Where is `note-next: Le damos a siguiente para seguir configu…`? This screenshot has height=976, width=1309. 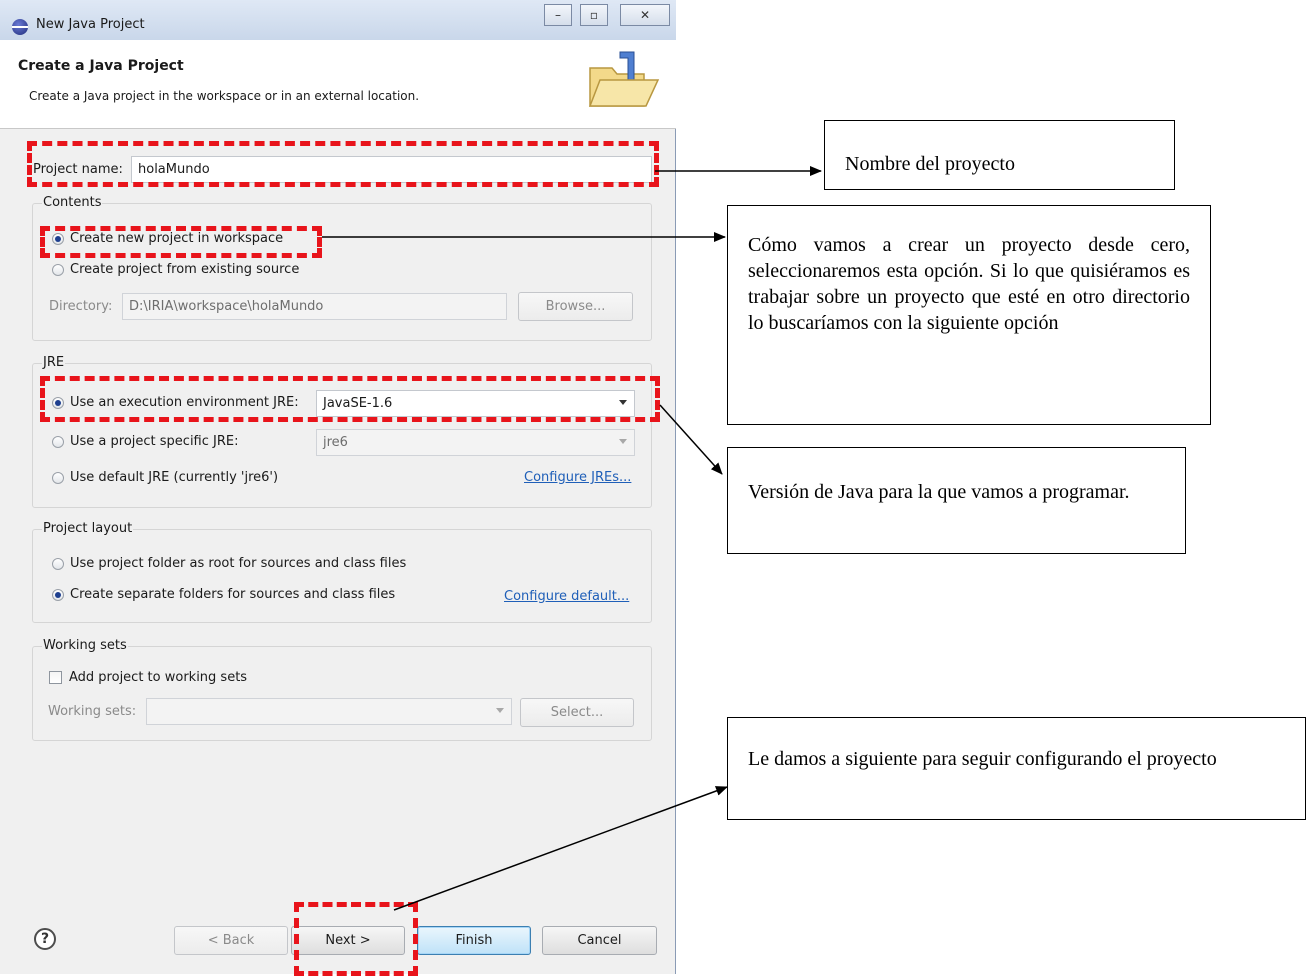 note-next: Le damos a siguiente para seguir configu… is located at coordinates (1016, 768).